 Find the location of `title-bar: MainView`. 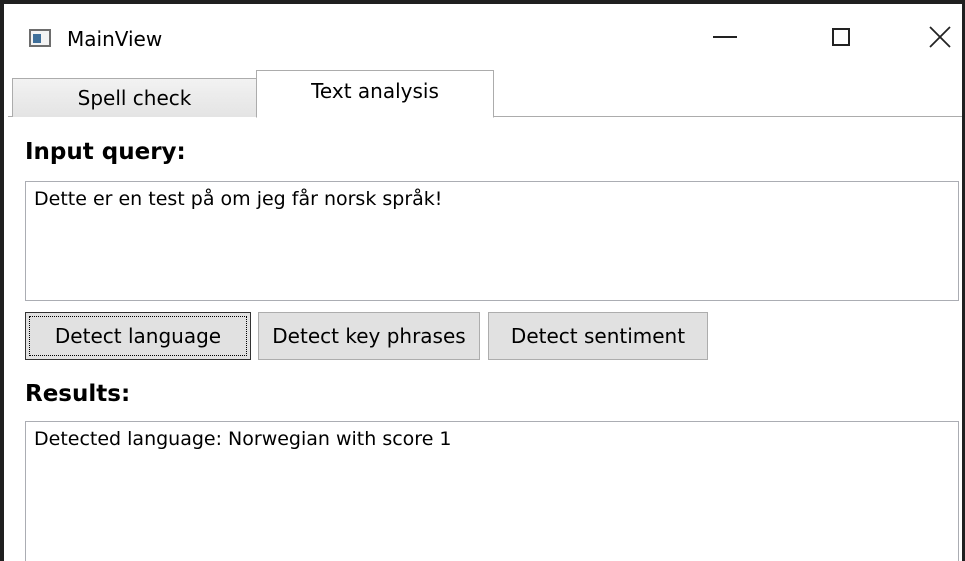

title-bar: MainView is located at coordinates (483, 37).